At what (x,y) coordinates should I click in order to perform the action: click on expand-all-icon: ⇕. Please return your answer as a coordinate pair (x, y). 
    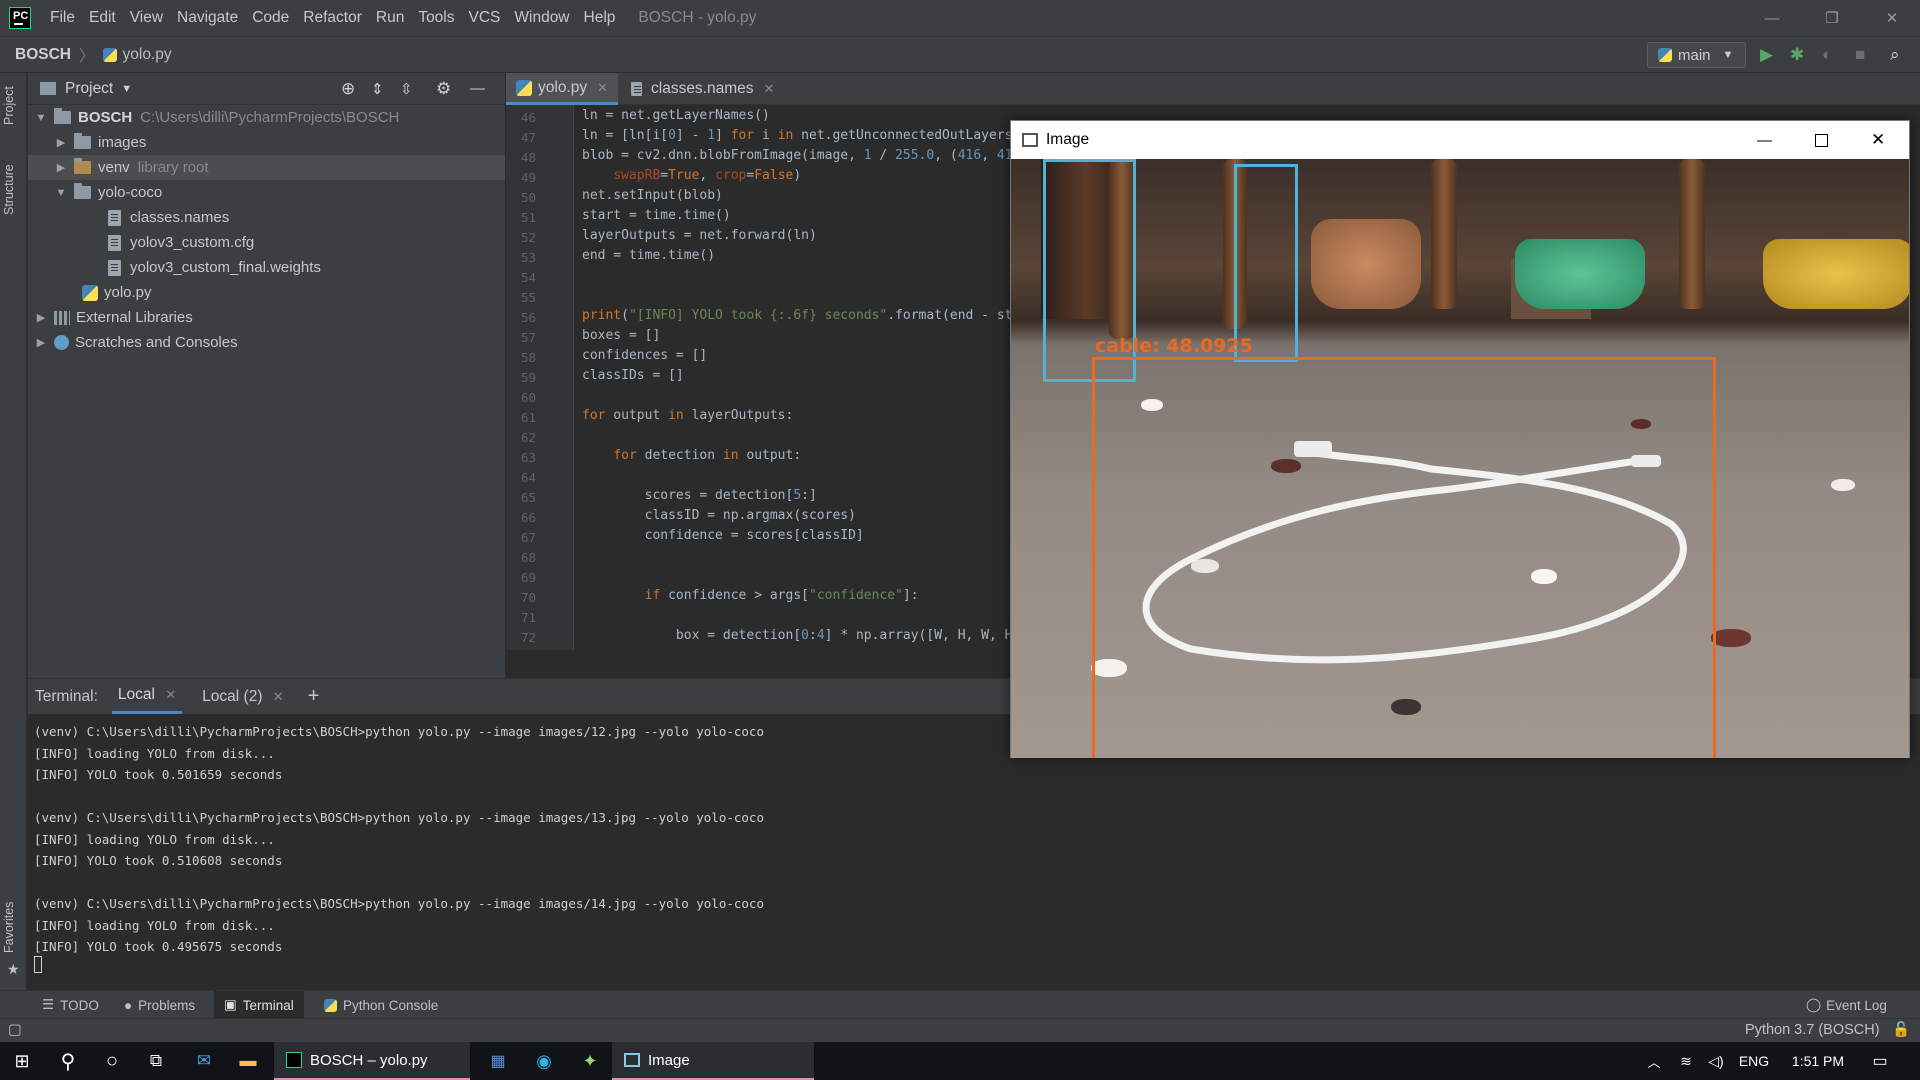
    Looking at the image, I should click on (377, 89).